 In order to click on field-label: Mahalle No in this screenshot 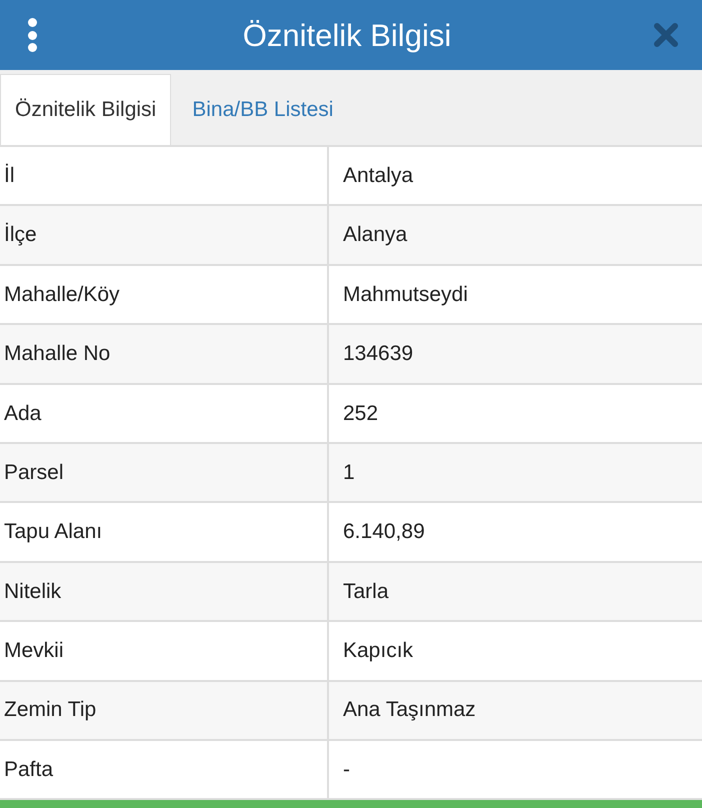, I will do `click(57, 354)`.